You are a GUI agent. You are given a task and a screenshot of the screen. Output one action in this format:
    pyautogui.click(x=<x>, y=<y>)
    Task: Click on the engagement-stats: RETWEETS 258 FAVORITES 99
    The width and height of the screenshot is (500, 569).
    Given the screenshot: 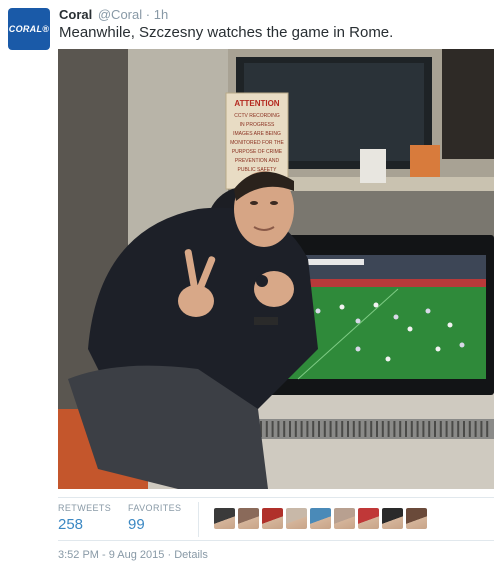 What is the action you would take?
    pyautogui.click(x=276, y=519)
    